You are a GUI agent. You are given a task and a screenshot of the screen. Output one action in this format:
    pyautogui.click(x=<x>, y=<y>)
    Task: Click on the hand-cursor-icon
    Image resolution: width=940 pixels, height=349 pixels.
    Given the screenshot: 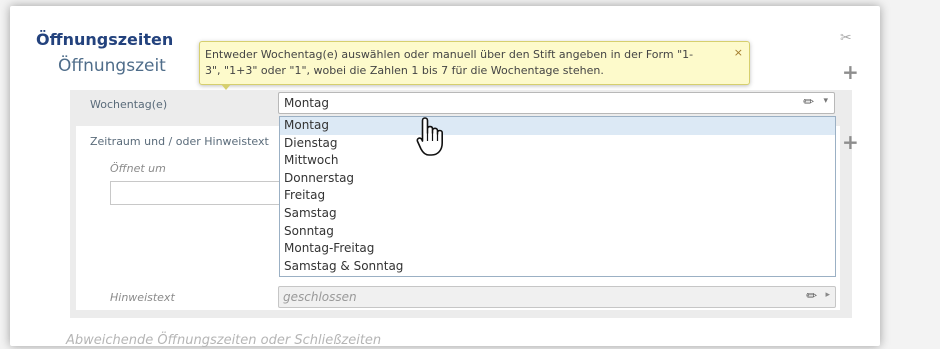 What is the action you would take?
    pyautogui.click(x=431, y=140)
    